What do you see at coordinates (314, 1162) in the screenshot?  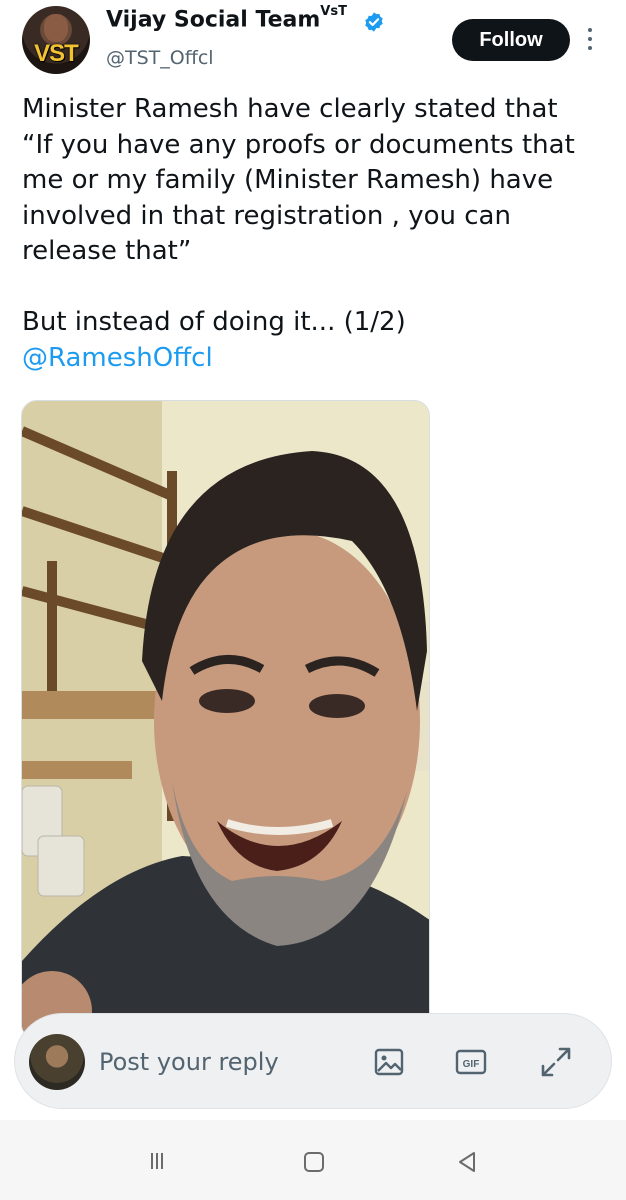 I see `home-square-icon` at bounding box center [314, 1162].